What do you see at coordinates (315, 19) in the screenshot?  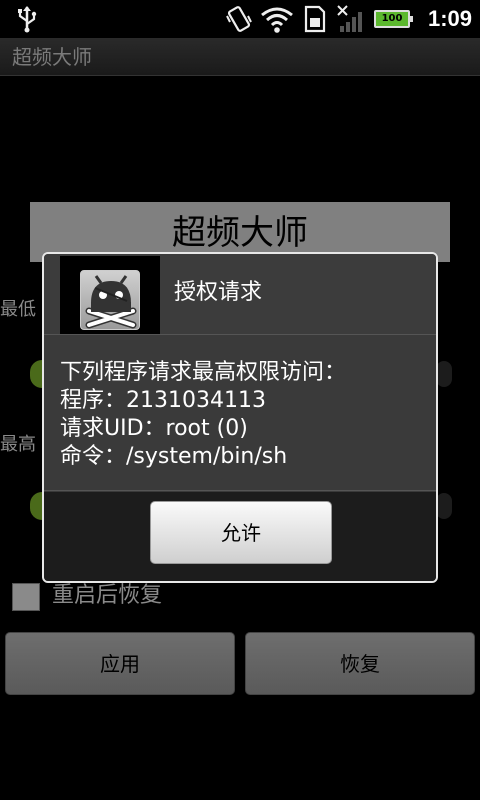 I see `sim-icon` at bounding box center [315, 19].